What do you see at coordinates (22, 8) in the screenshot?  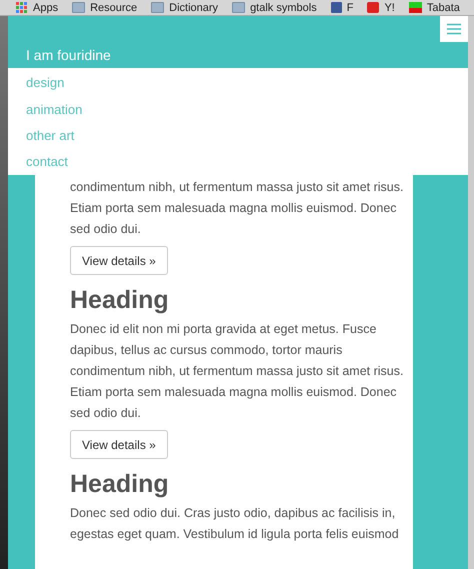 I see `grid-icon` at bounding box center [22, 8].